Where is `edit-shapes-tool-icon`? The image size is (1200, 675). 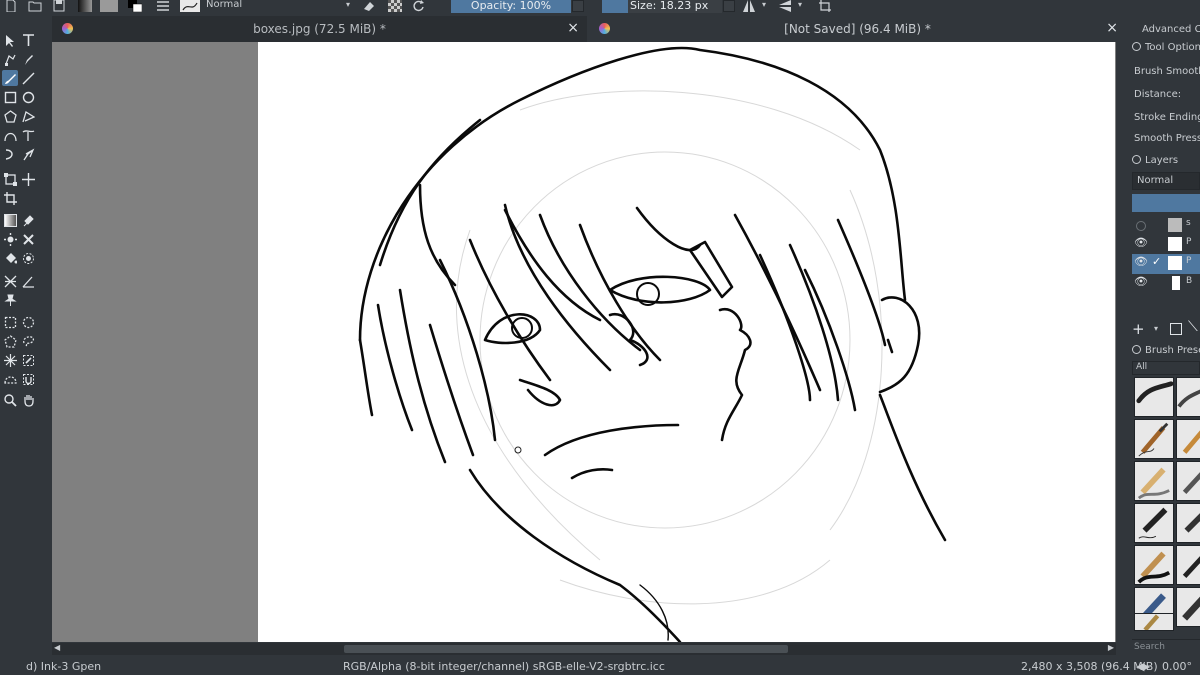
edit-shapes-tool-icon is located at coordinates (10, 59).